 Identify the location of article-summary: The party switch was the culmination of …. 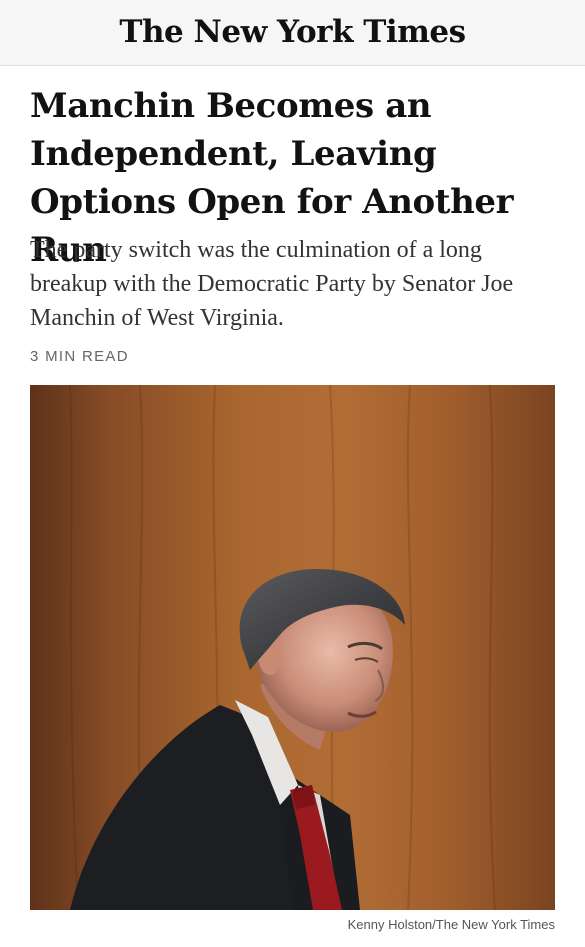
(272, 284).